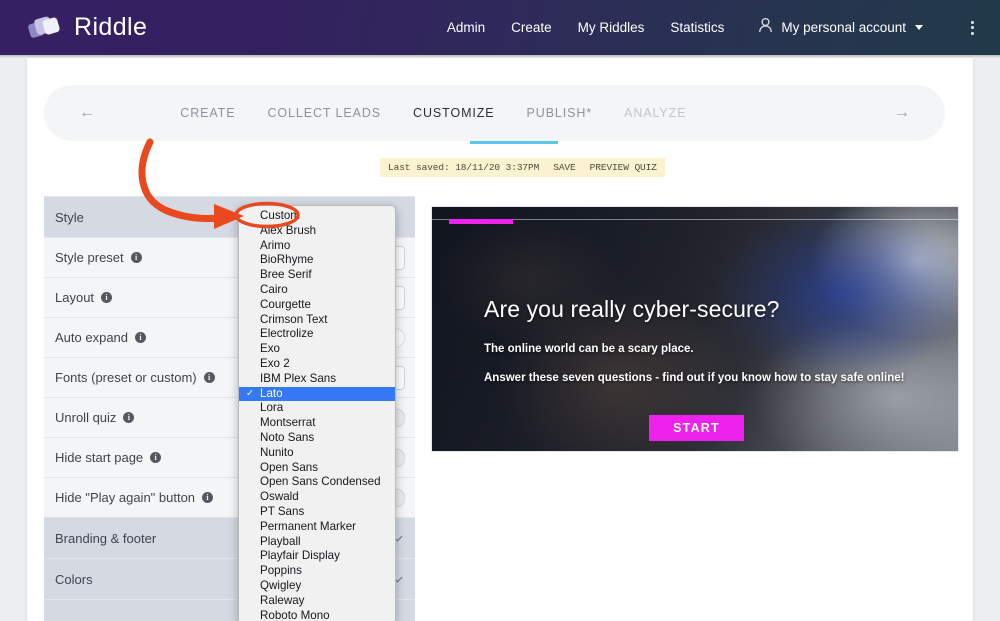  Describe the element at coordinates (69, 217) in the screenshot. I see `section-style-label: Style` at that location.